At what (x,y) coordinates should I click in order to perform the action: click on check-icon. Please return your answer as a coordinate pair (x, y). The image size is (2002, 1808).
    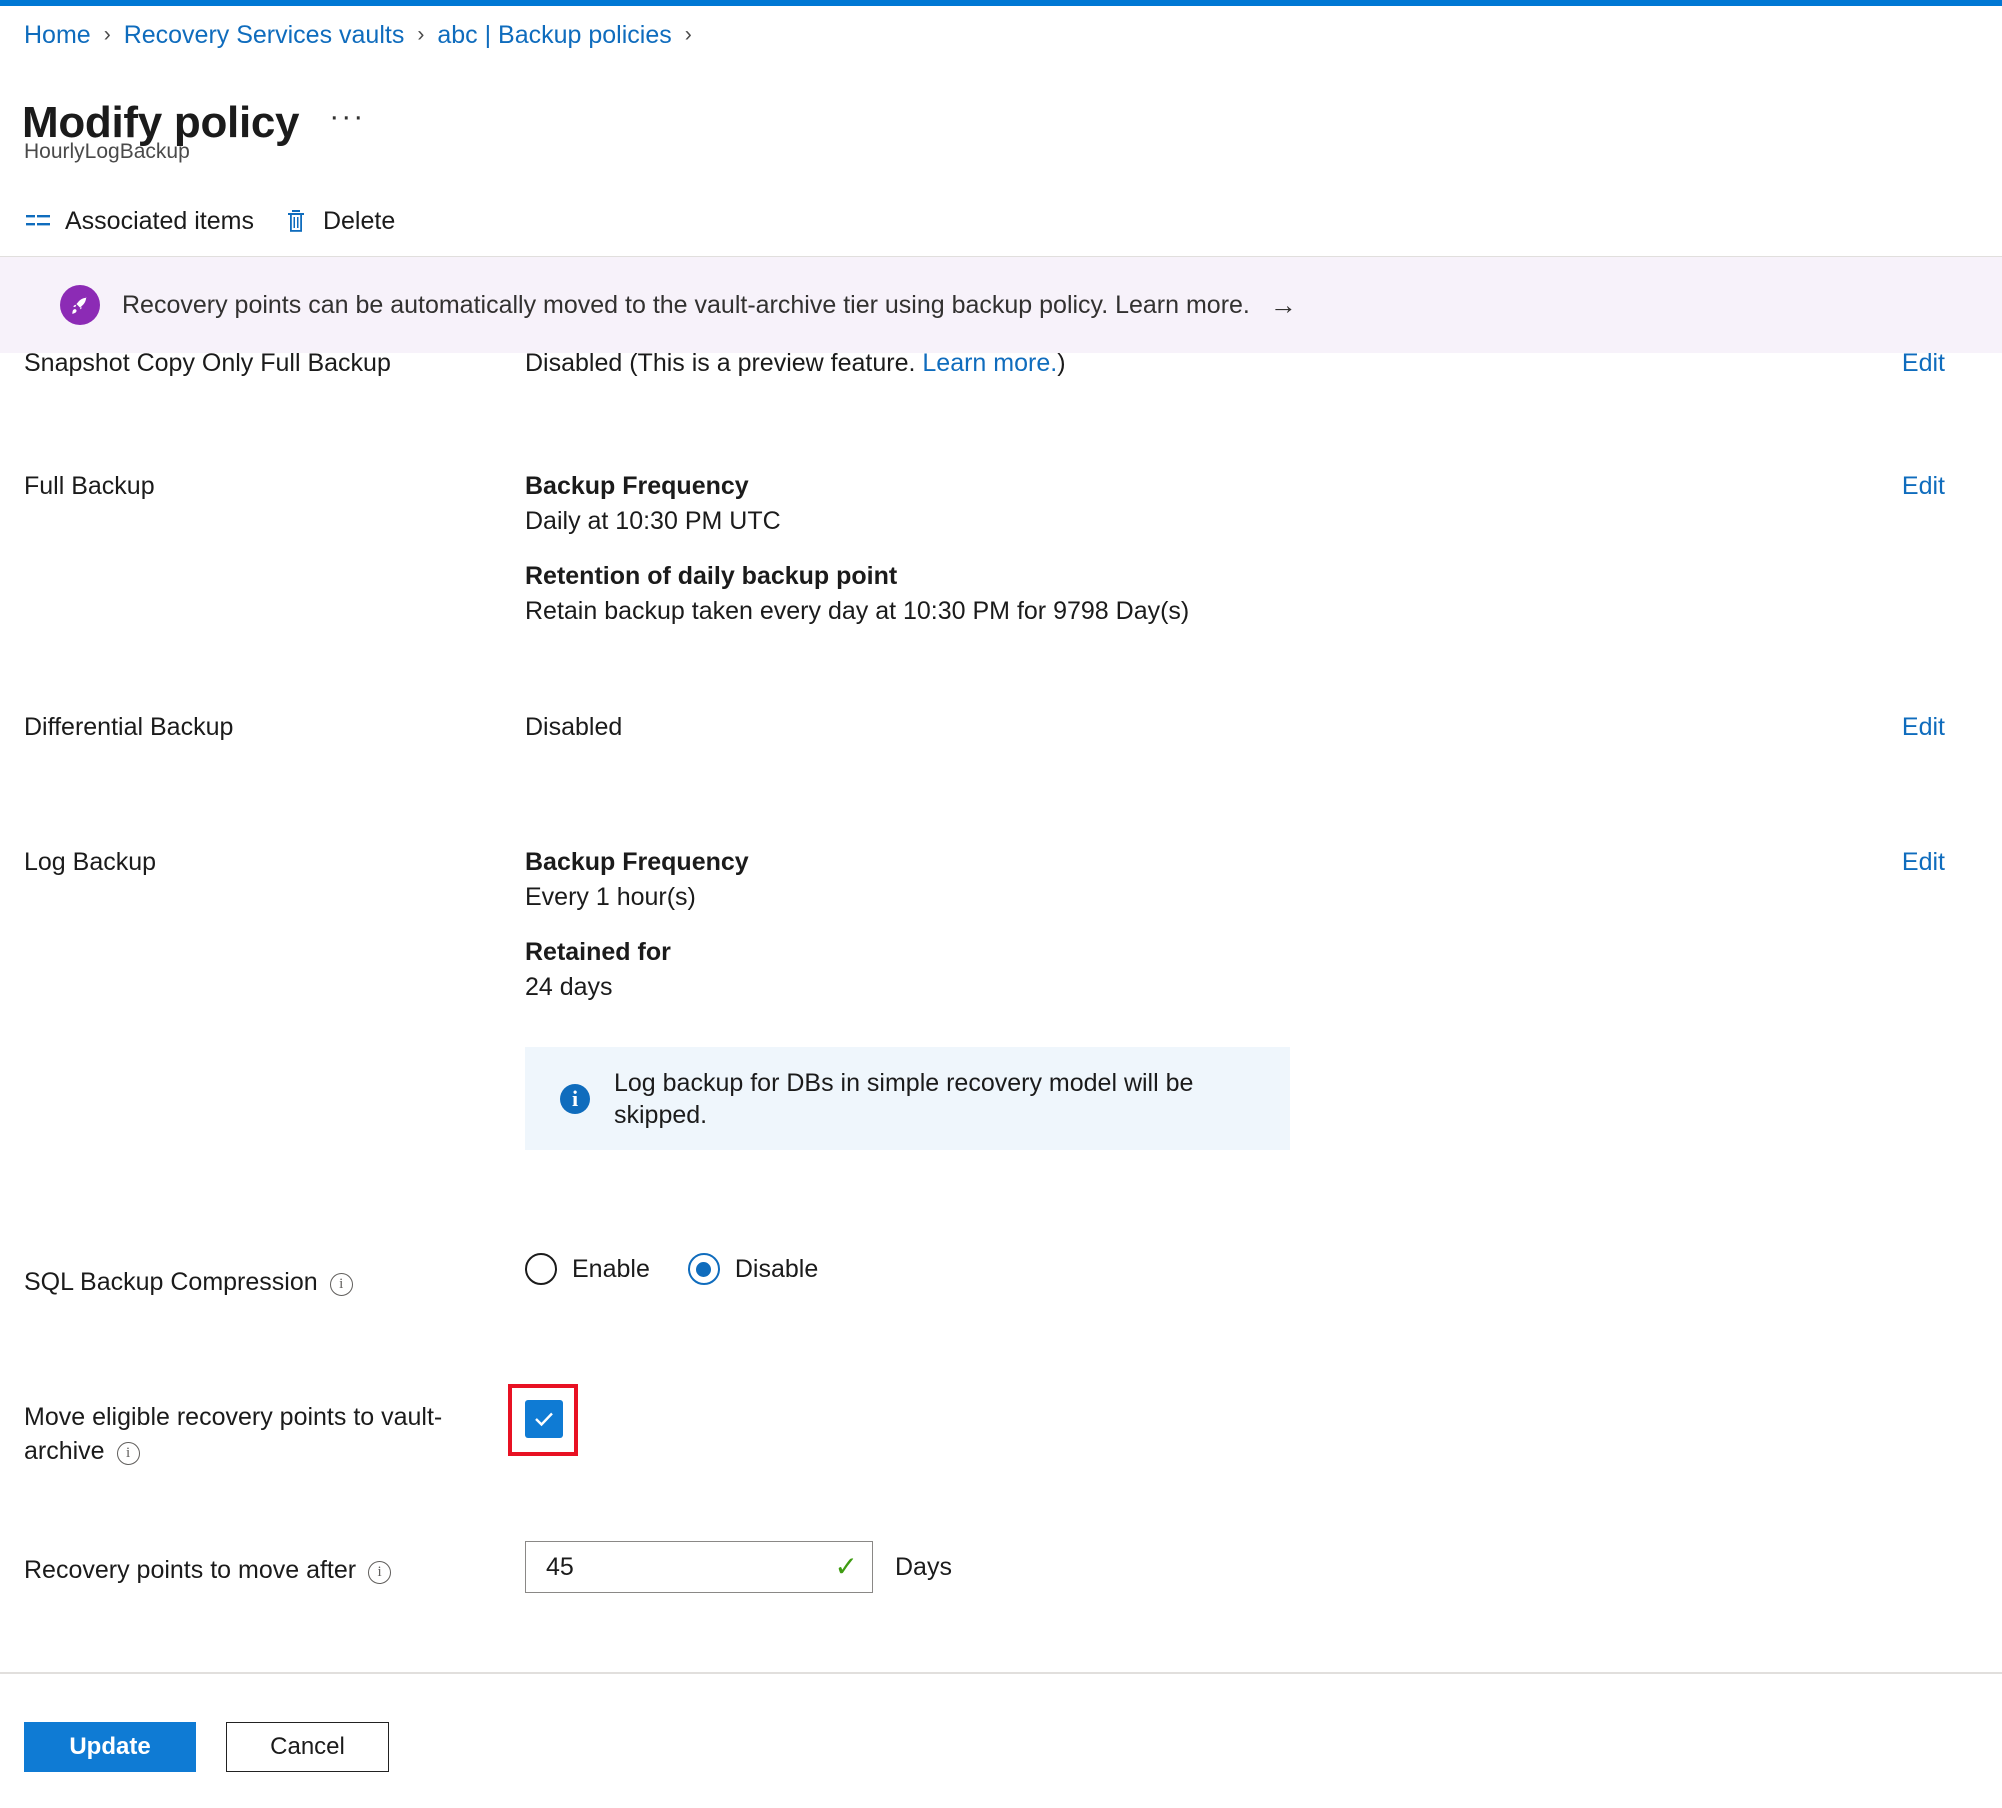
    Looking at the image, I should click on (544, 1419).